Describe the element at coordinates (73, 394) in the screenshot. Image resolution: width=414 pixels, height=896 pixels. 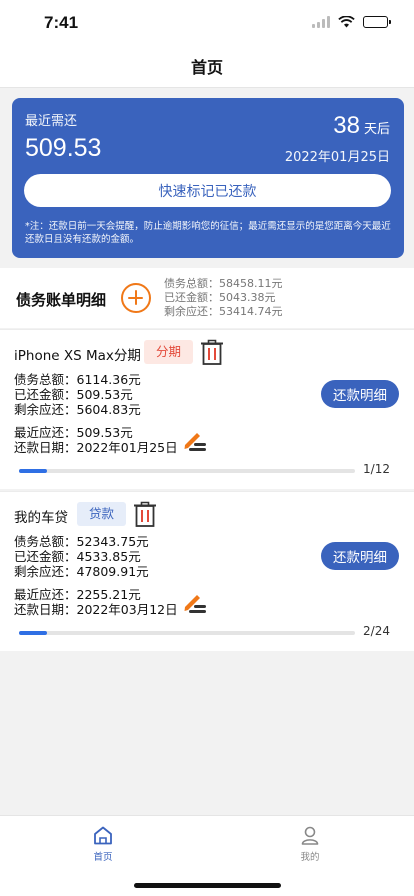
I see `debt-paid: 已还金额：509.53元` at that location.